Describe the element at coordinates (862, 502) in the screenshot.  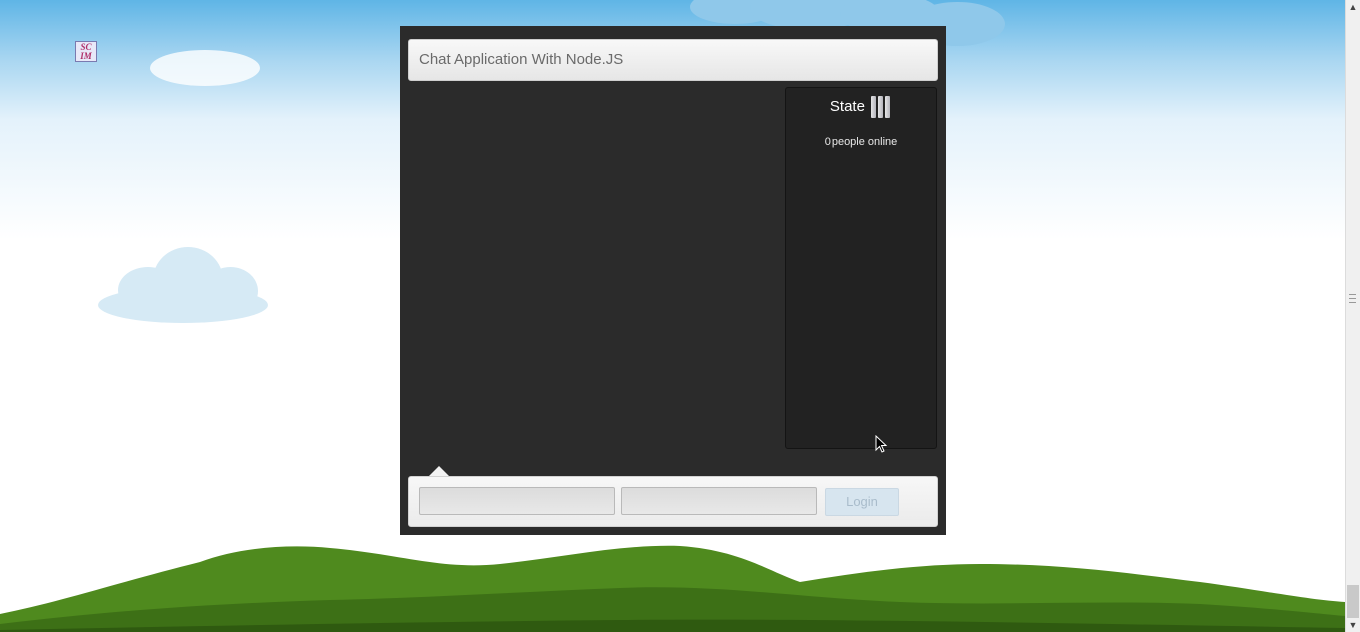
I see `login-button: Login` at that location.